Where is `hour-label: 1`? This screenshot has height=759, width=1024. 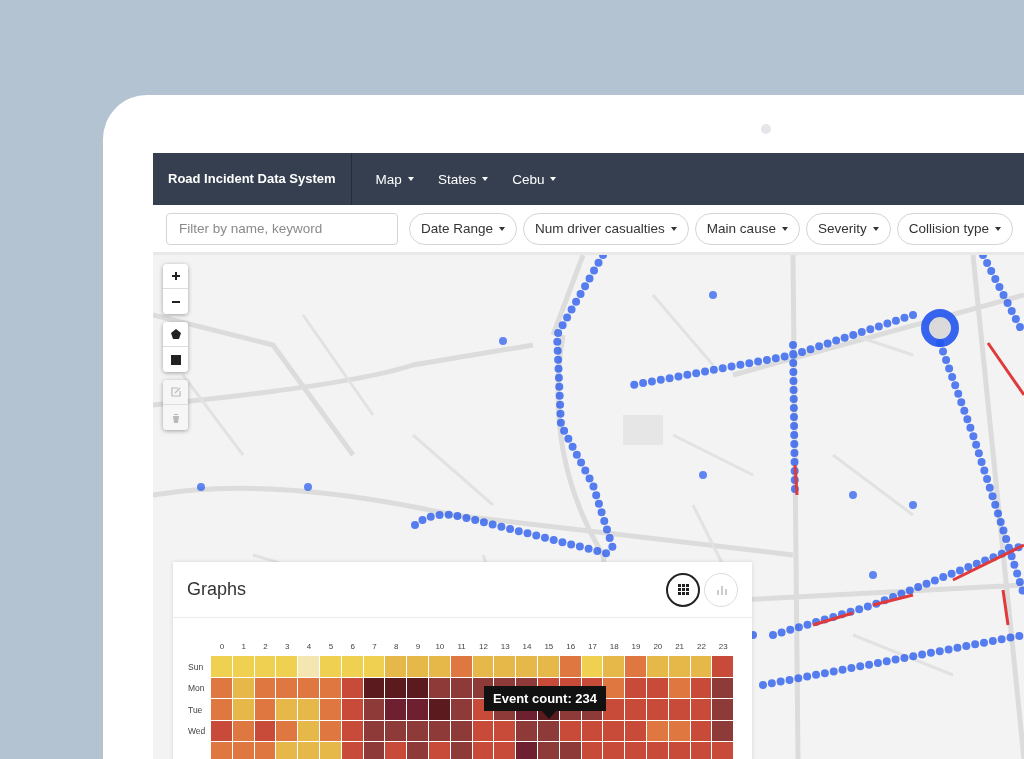 hour-label: 1 is located at coordinates (243, 647).